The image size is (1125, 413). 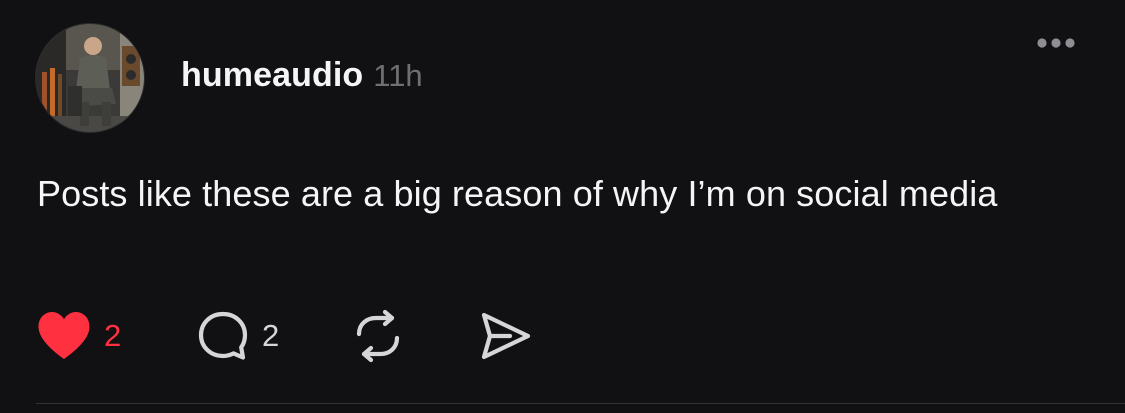 I want to click on like-button: 2, so click(x=78, y=336).